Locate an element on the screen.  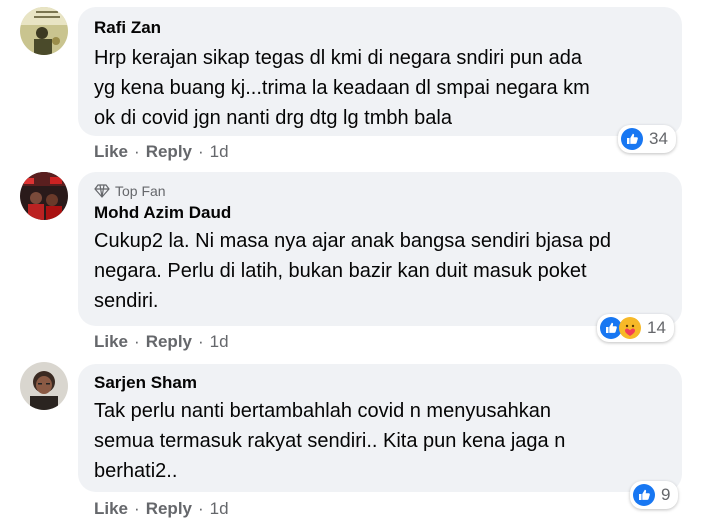
care-icon is located at coordinates (630, 328).